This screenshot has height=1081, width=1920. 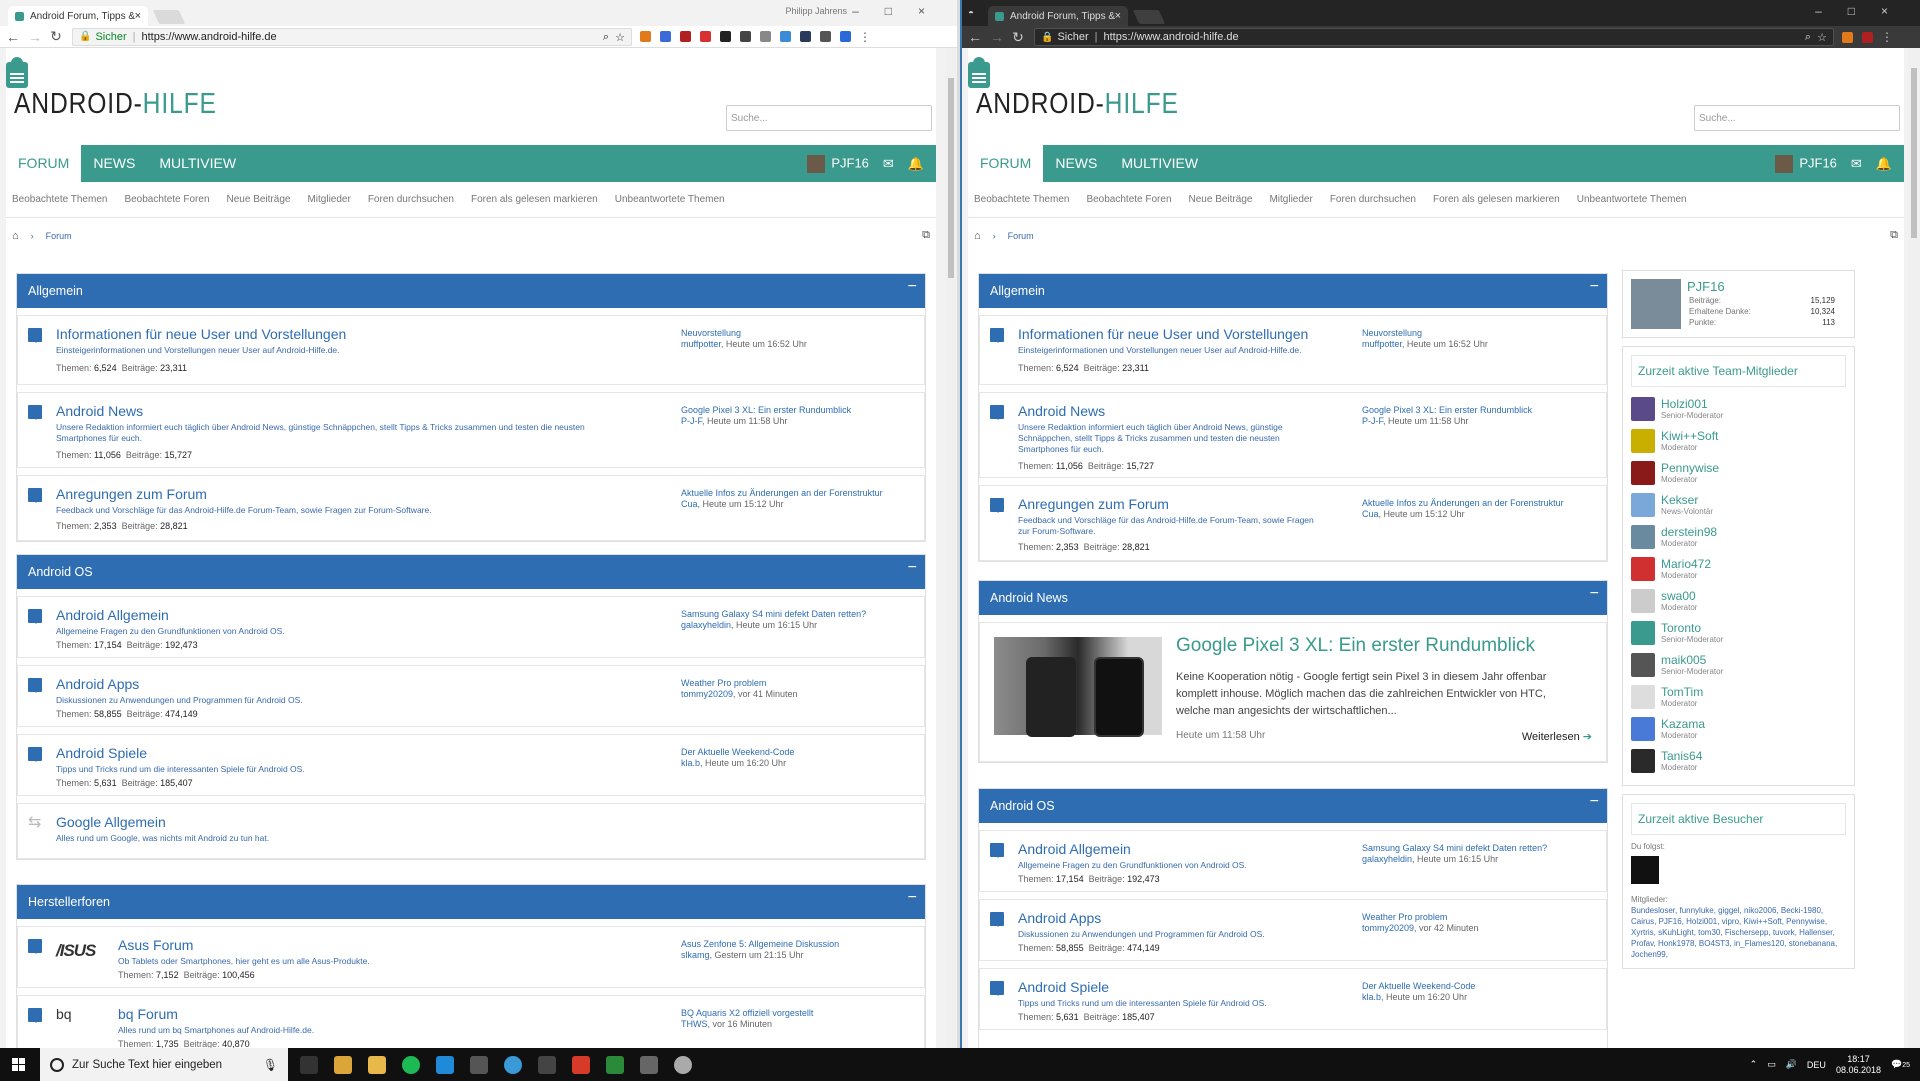 I want to click on member-name: Mario472, so click(x=1686, y=564).